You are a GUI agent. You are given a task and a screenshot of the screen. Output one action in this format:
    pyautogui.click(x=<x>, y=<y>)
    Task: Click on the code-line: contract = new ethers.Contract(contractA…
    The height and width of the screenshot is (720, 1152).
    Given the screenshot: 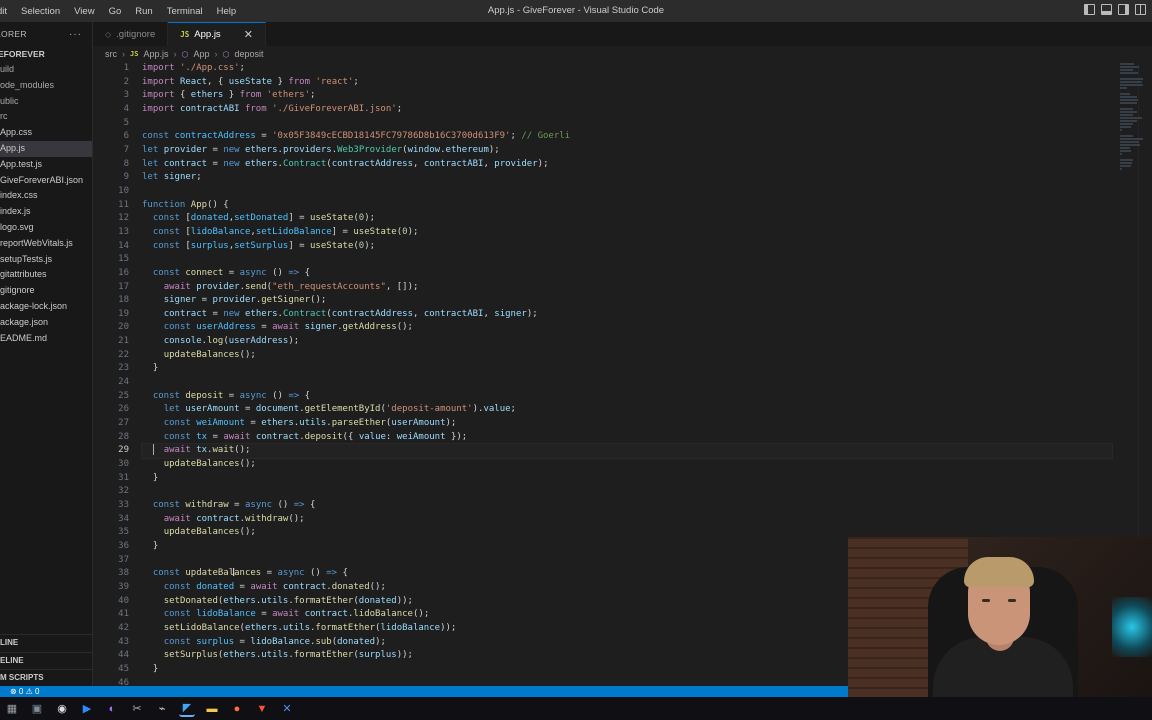 What is the action you would take?
    pyautogui.click(x=627, y=315)
    